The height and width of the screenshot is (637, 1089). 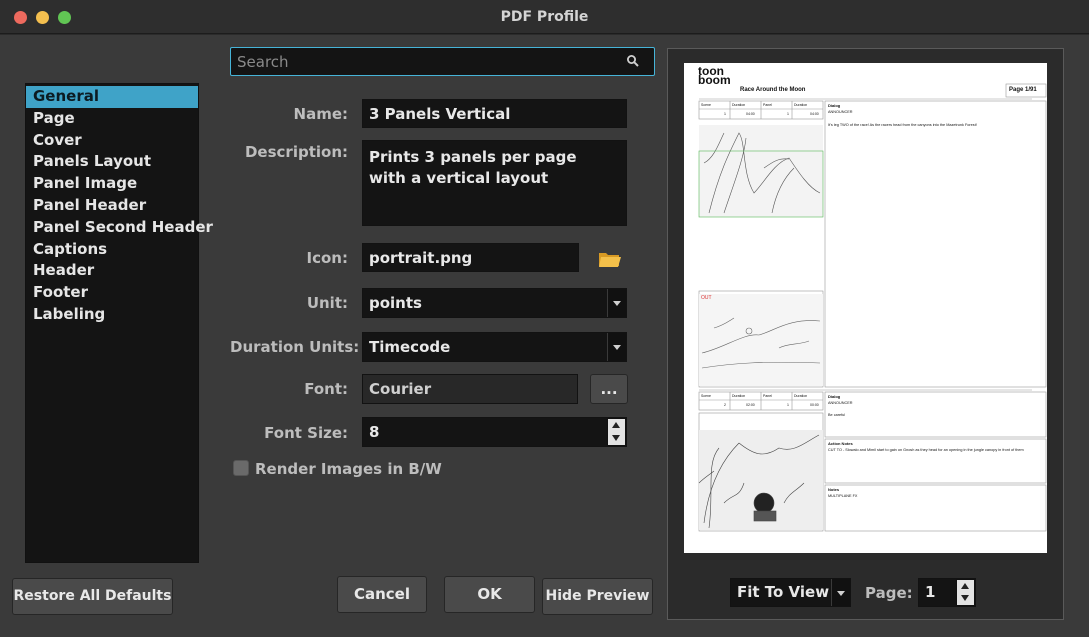 What do you see at coordinates (760, 480) in the screenshot?
I see `sketch-jungle-image` at bounding box center [760, 480].